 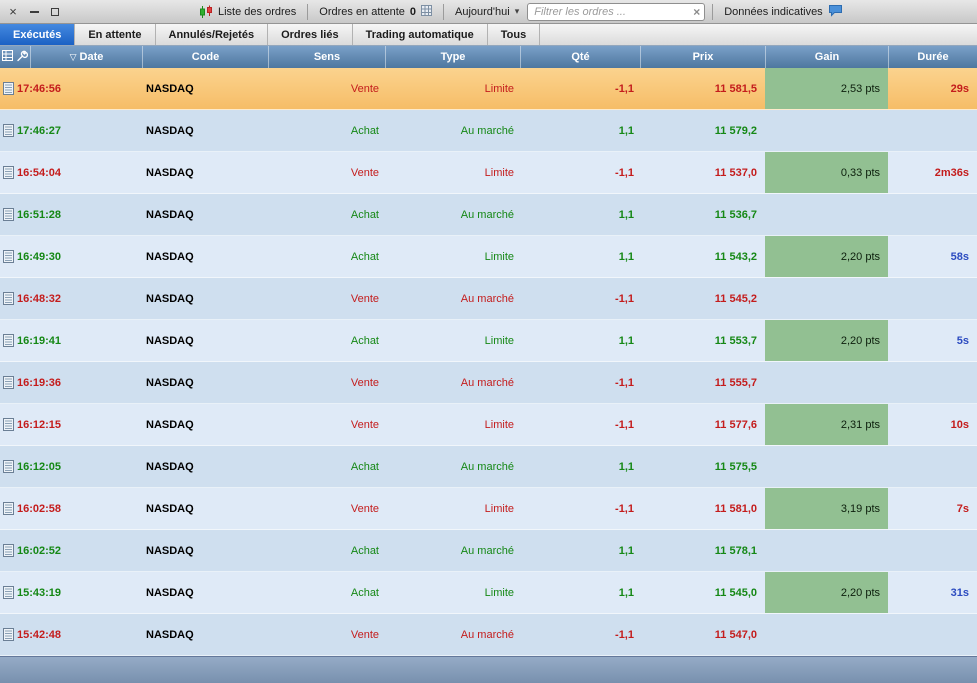 I want to click on filter-orders-input, so click(x=616, y=11).